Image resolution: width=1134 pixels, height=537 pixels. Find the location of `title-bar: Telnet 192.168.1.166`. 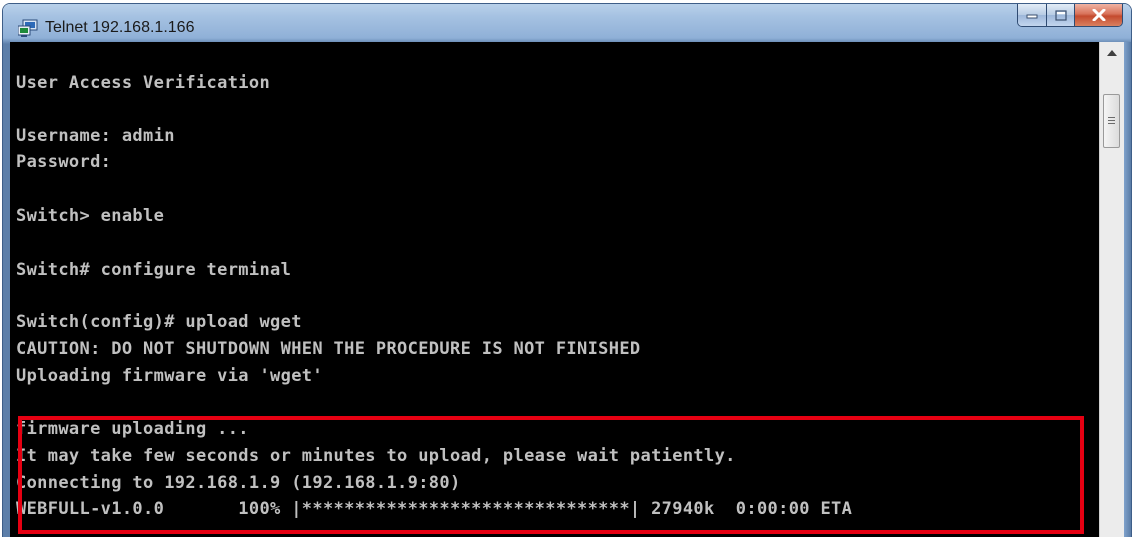

title-bar: Telnet 192.168.1.166 is located at coordinates (567, 24).